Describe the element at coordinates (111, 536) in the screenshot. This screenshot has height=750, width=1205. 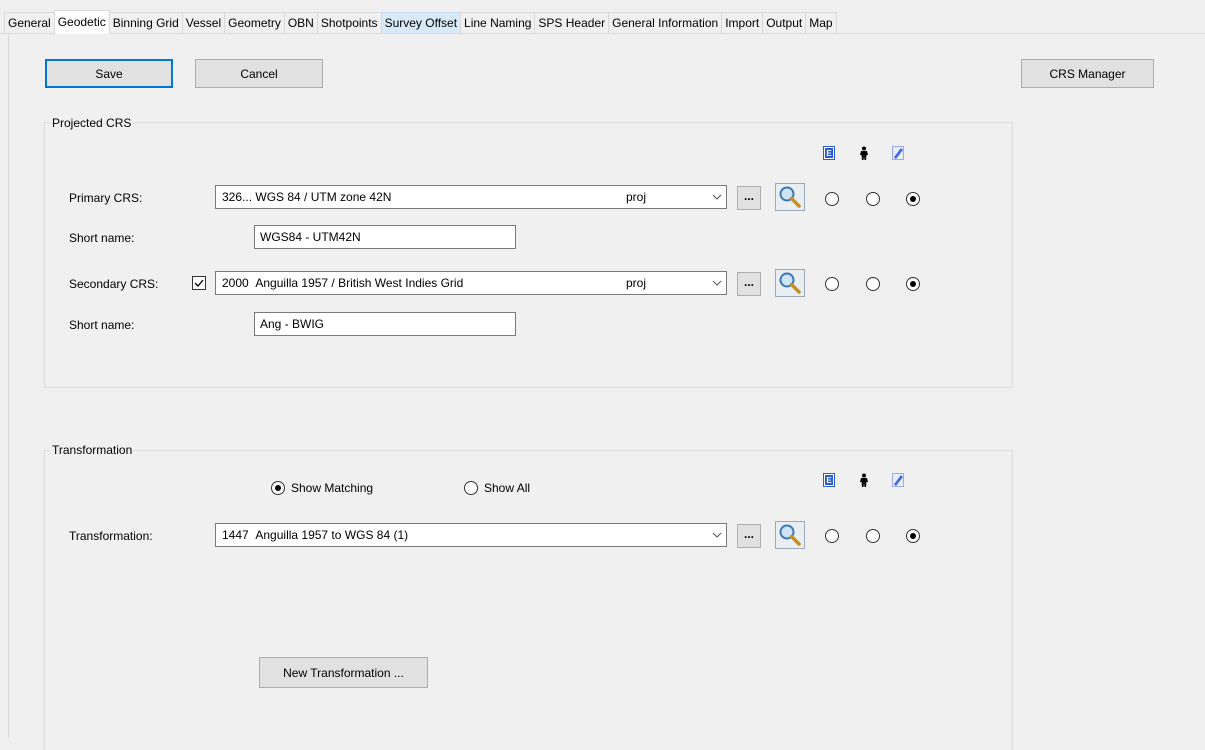
I see `transformation-label: Transformation:` at that location.